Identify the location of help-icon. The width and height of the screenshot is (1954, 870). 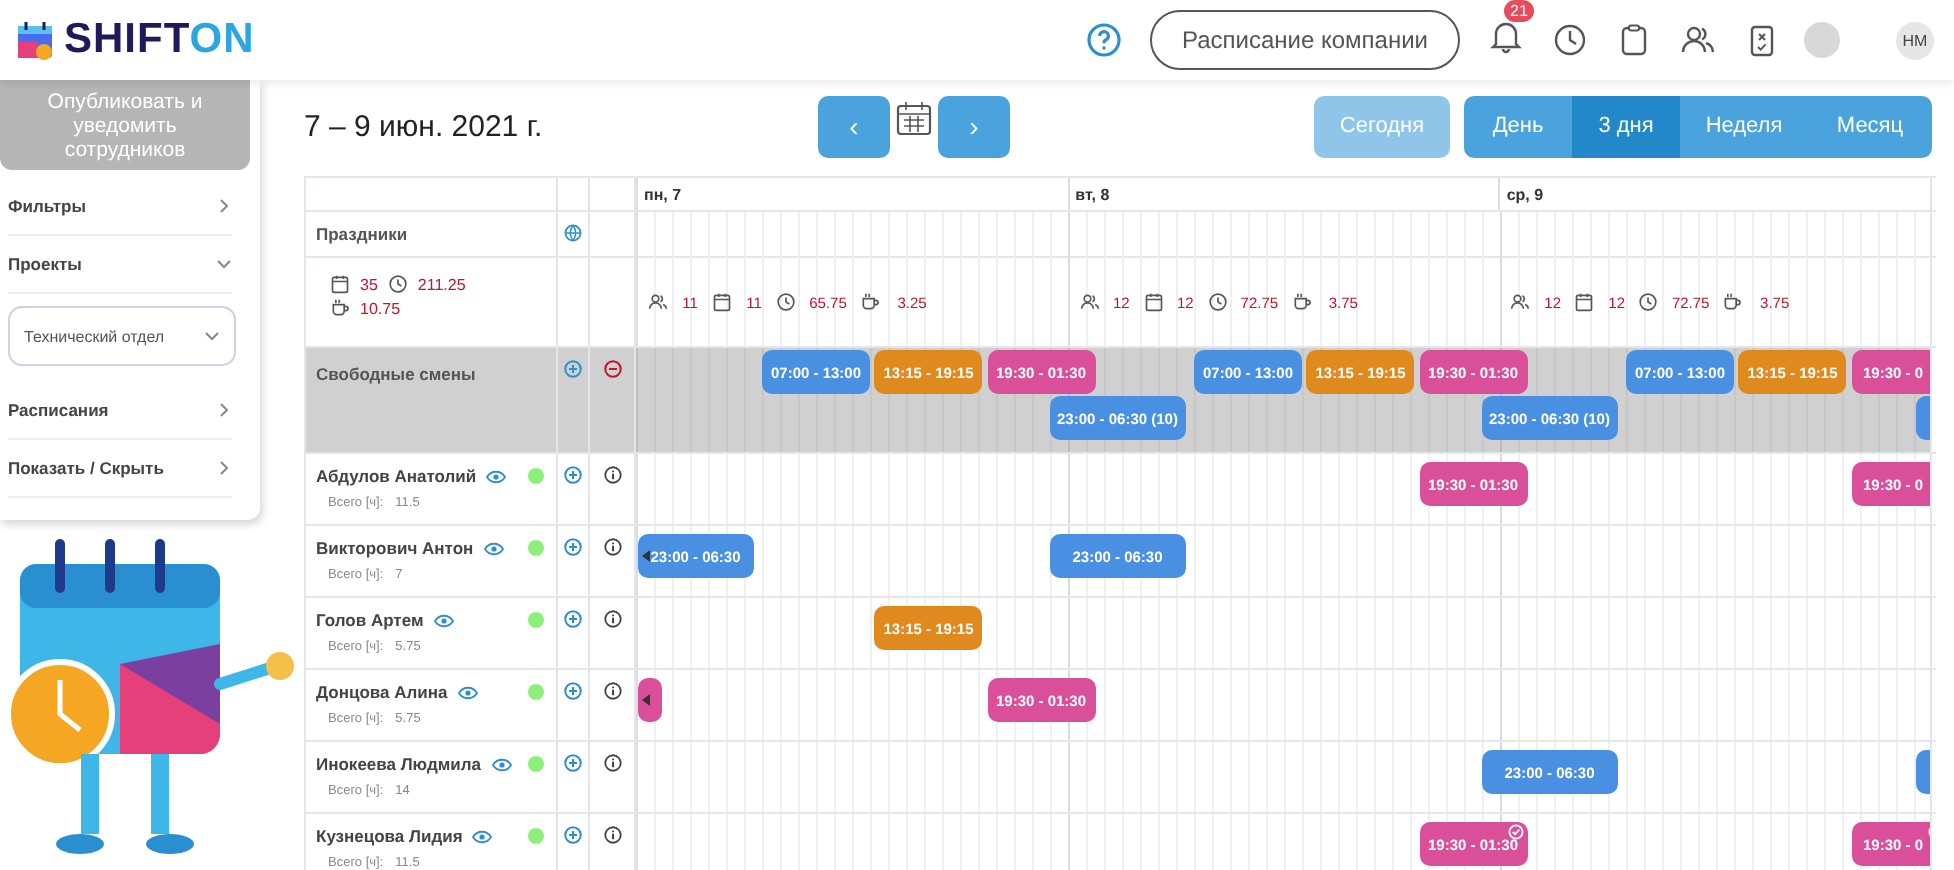
(1103, 40).